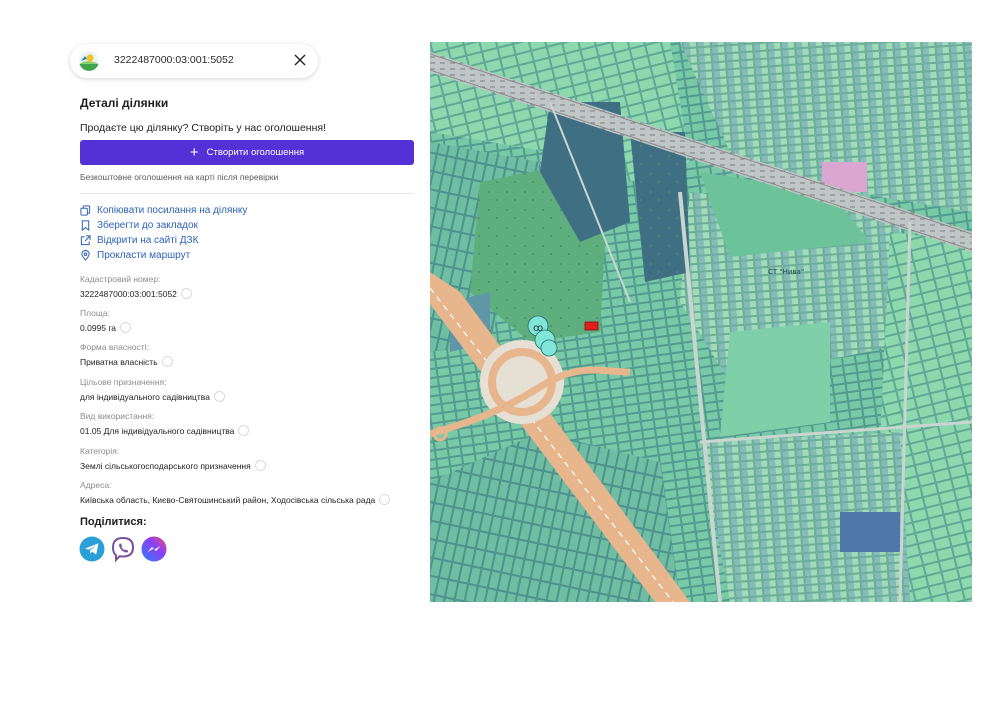 The image size is (1000, 707). What do you see at coordinates (591, 326) in the screenshot?
I see `selected-parcel` at bounding box center [591, 326].